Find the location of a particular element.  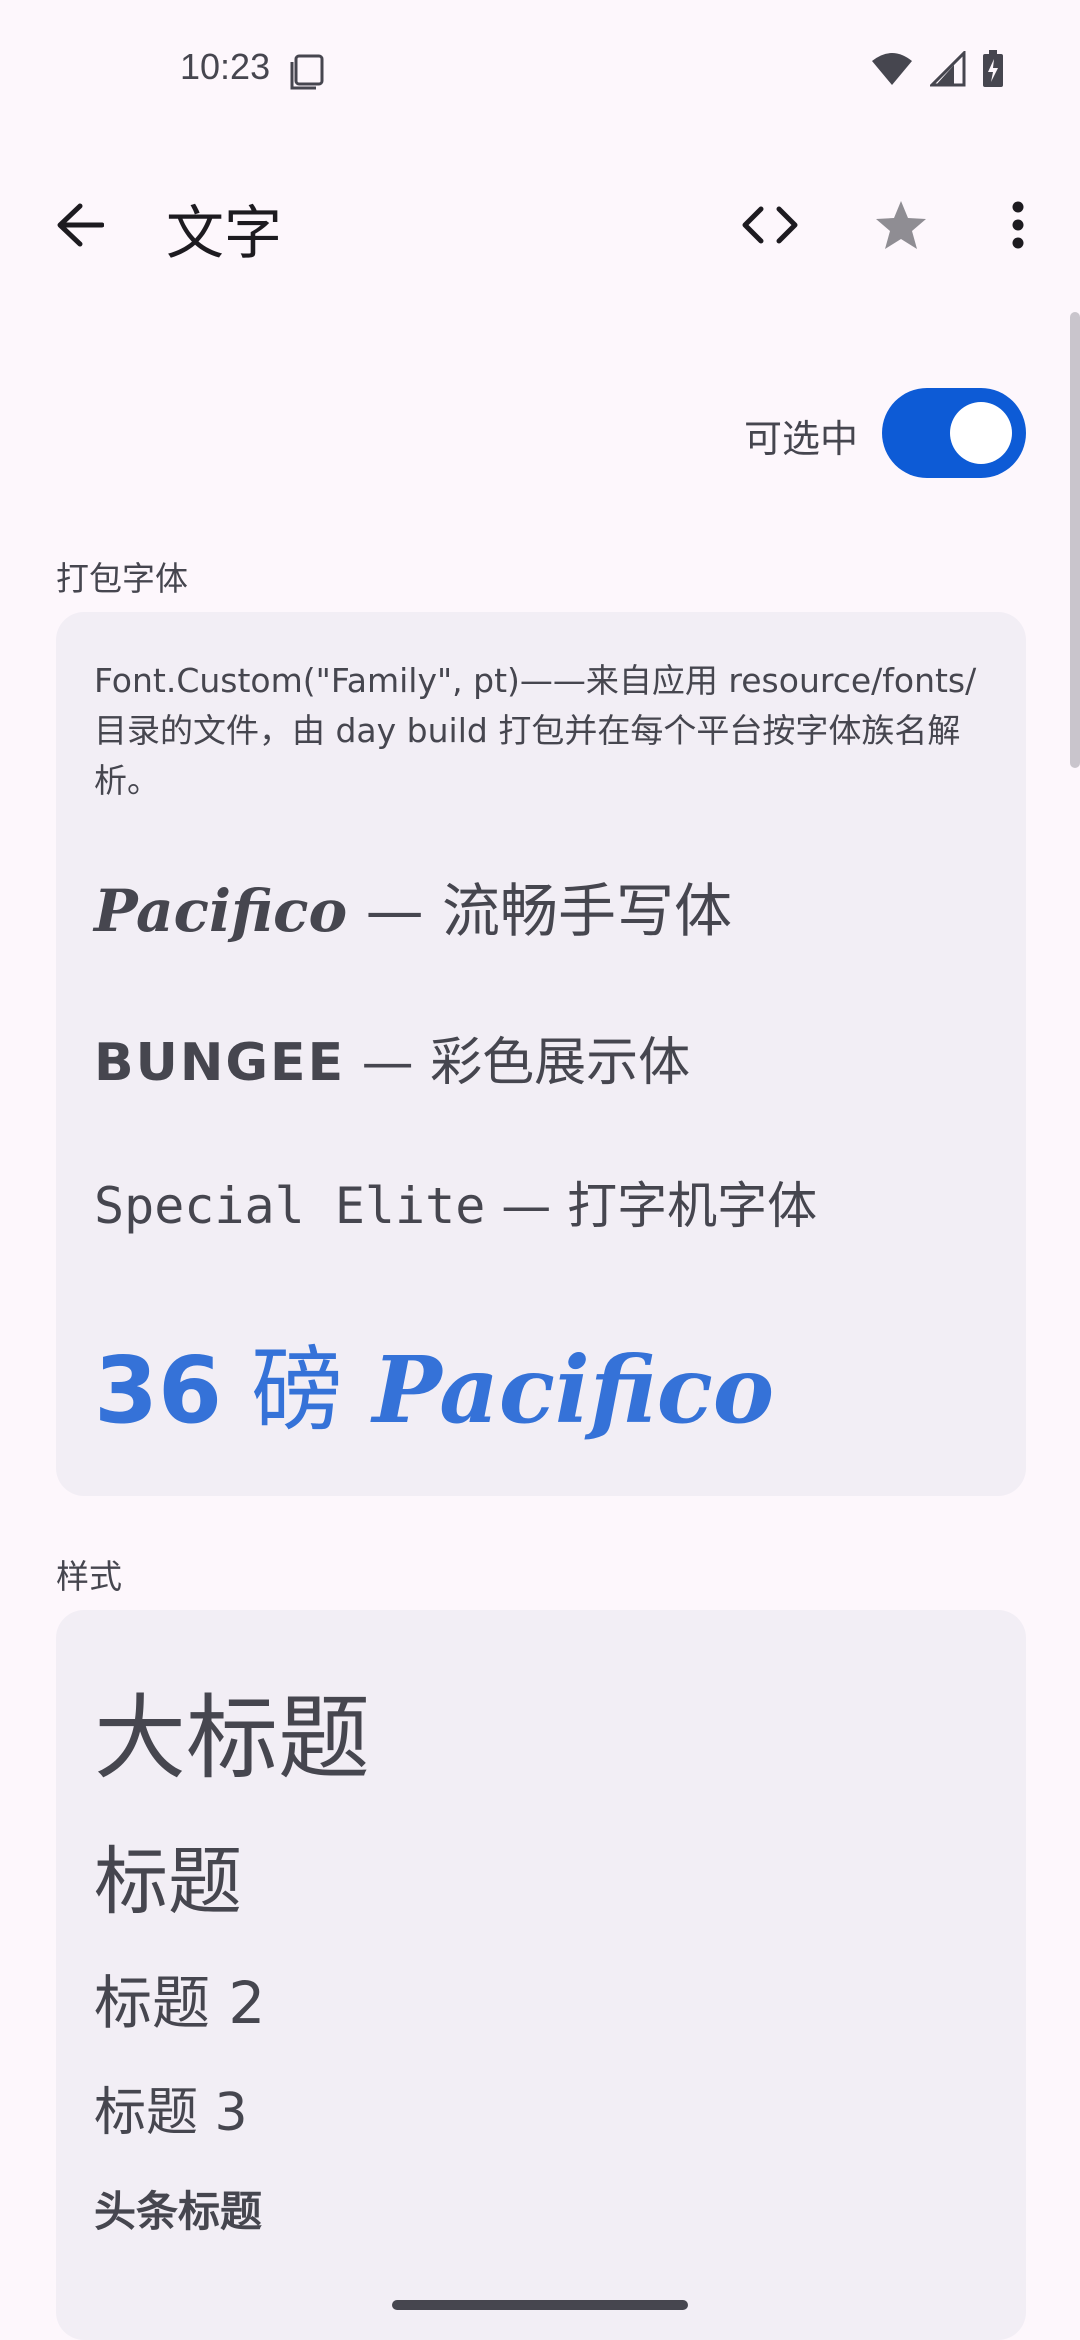

more-options-button is located at coordinates (1018, 225).